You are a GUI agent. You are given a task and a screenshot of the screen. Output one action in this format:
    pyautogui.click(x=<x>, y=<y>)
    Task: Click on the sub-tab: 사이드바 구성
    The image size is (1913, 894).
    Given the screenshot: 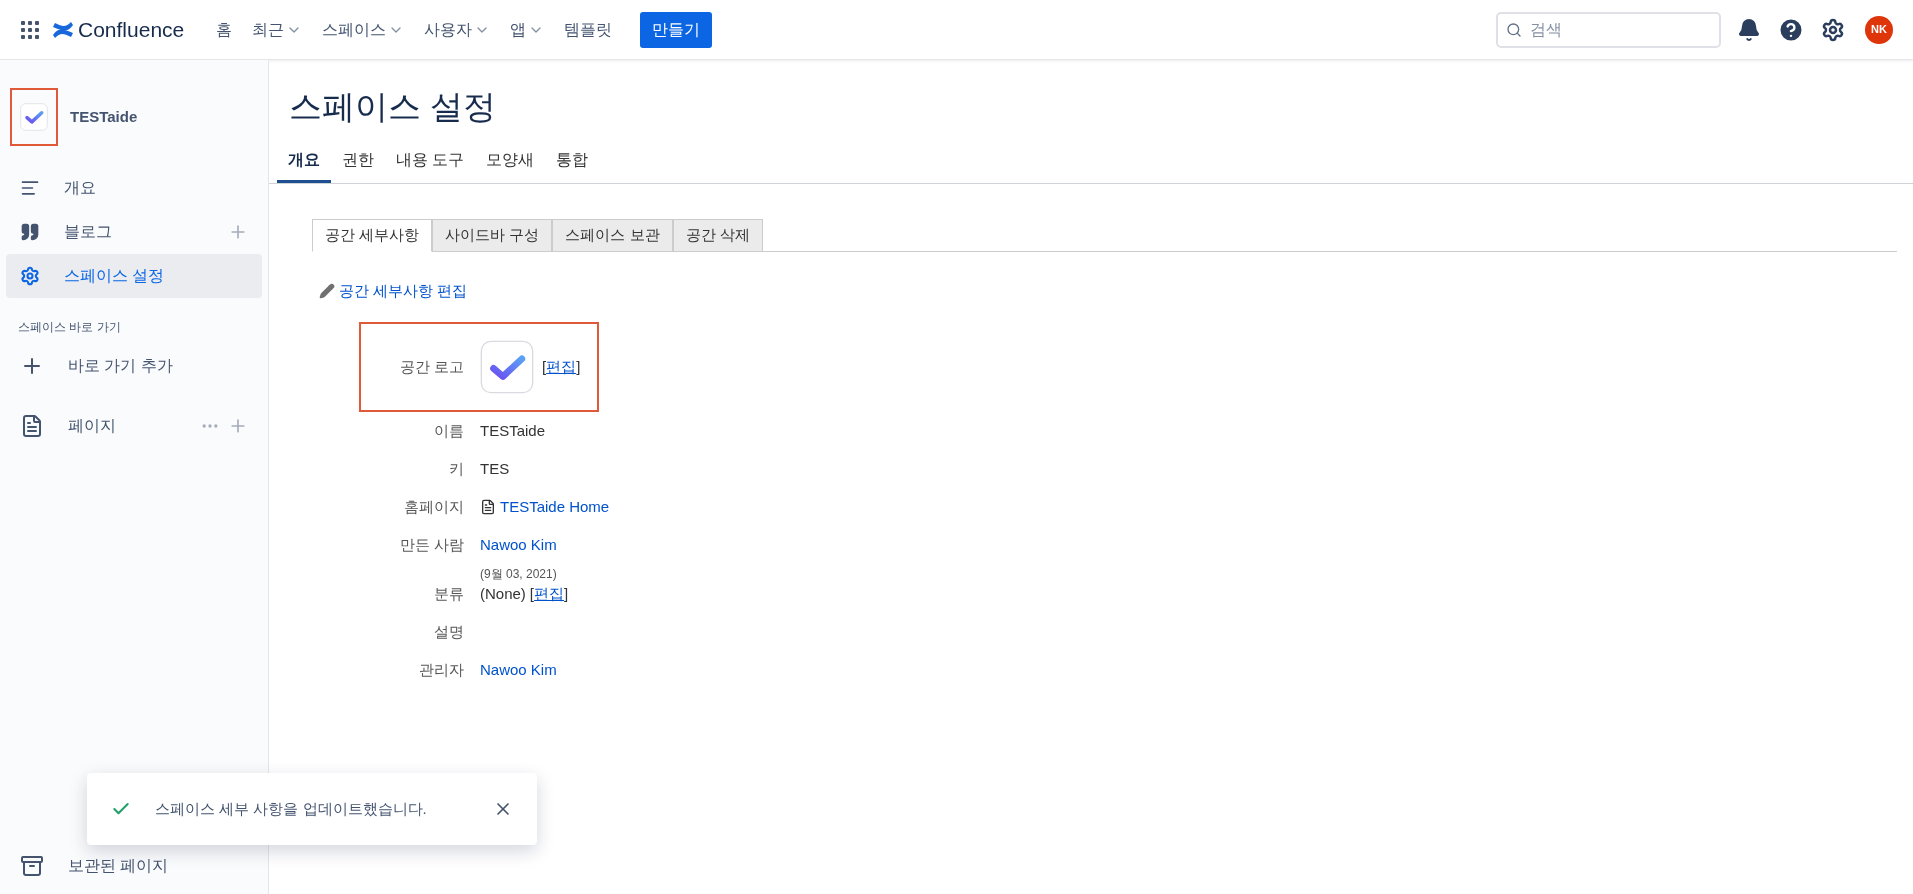 What is the action you would take?
    pyautogui.click(x=492, y=235)
    